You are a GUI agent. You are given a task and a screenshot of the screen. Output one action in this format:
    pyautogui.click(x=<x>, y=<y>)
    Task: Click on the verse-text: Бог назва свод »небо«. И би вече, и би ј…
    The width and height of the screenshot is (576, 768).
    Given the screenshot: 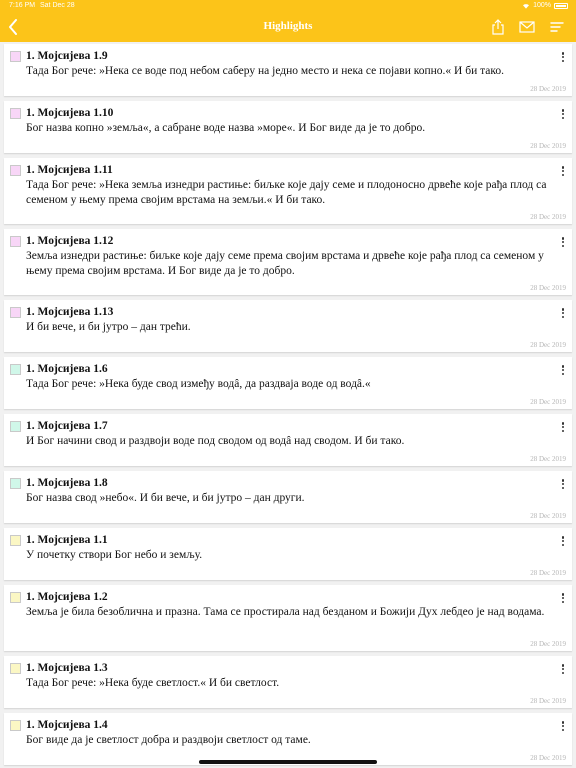 What is the action you would take?
    pyautogui.click(x=165, y=498)
    